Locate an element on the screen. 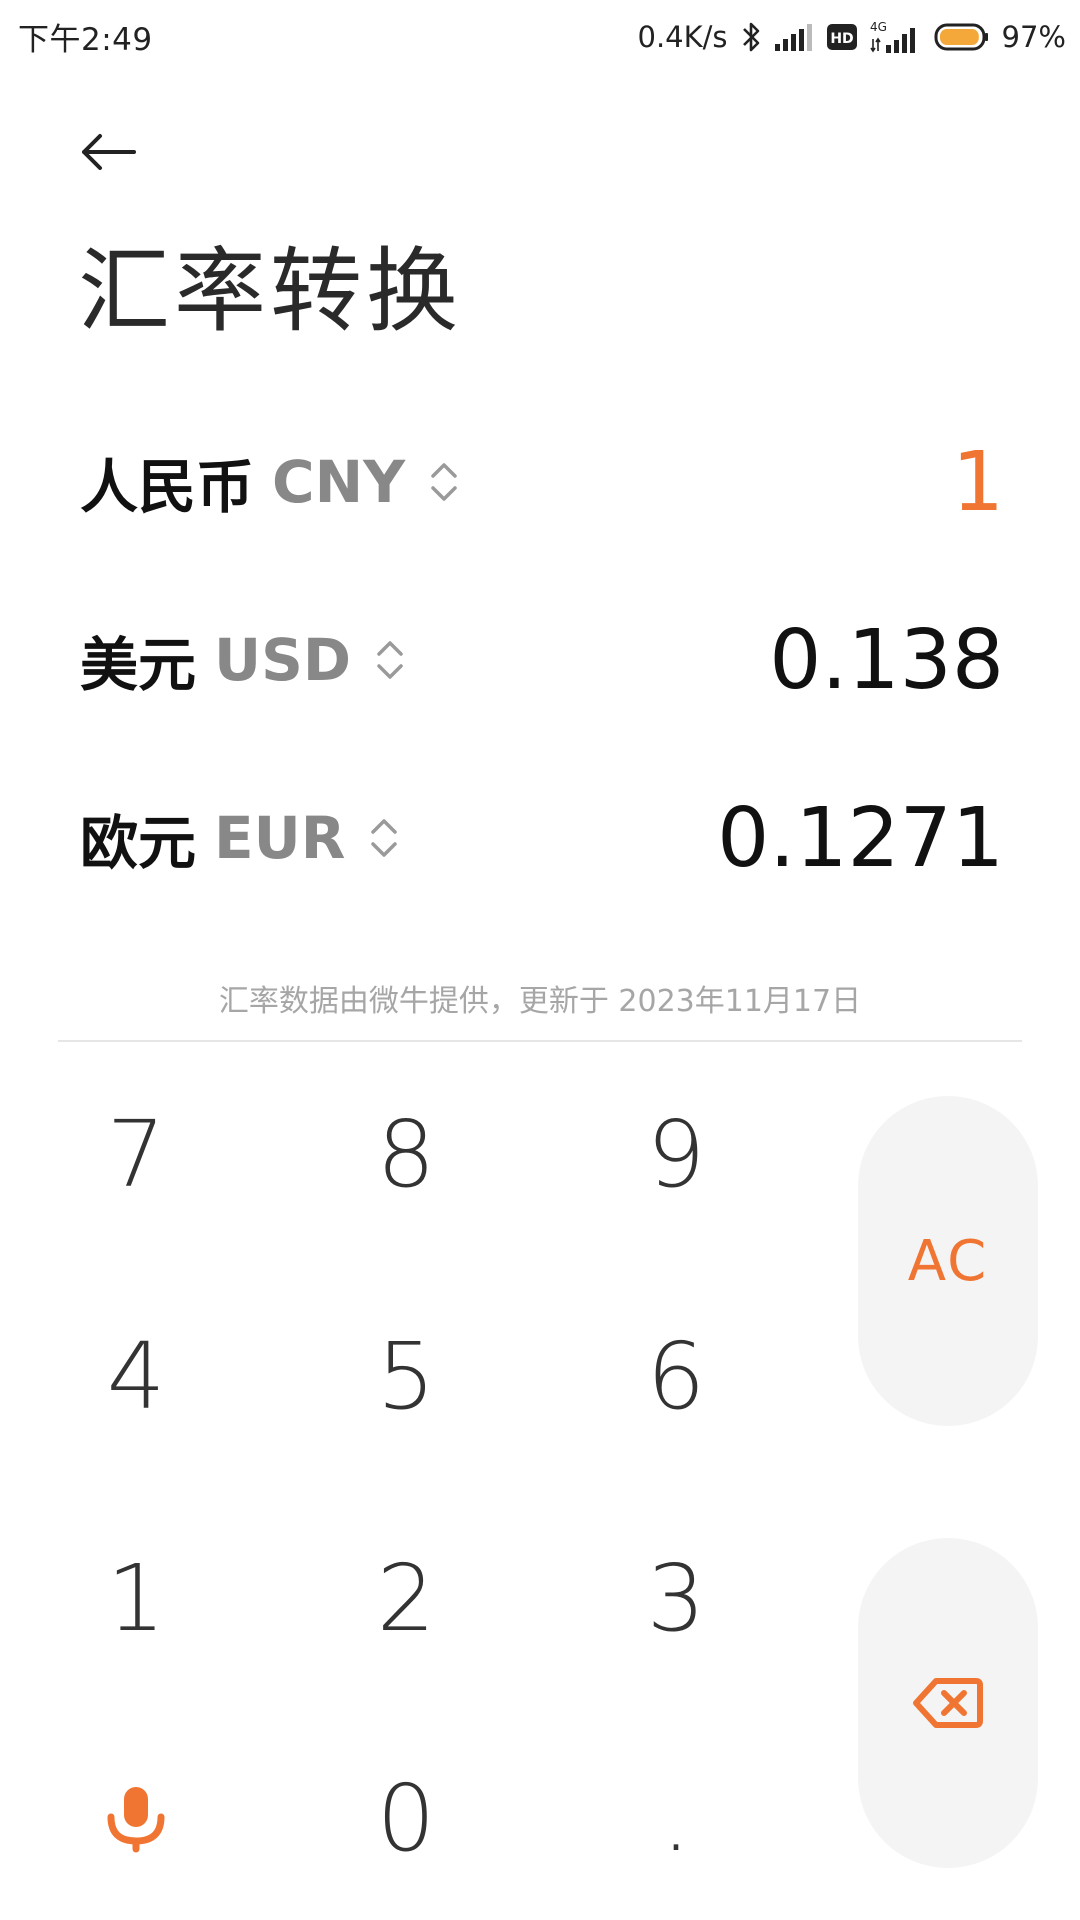  page-title: 汇率转换 is located at coordinates (270, 291).